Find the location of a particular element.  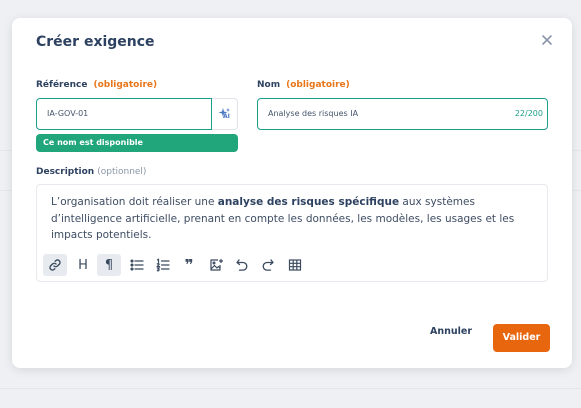

quote-glyph: ❞ is located at coordinates (189, 265).